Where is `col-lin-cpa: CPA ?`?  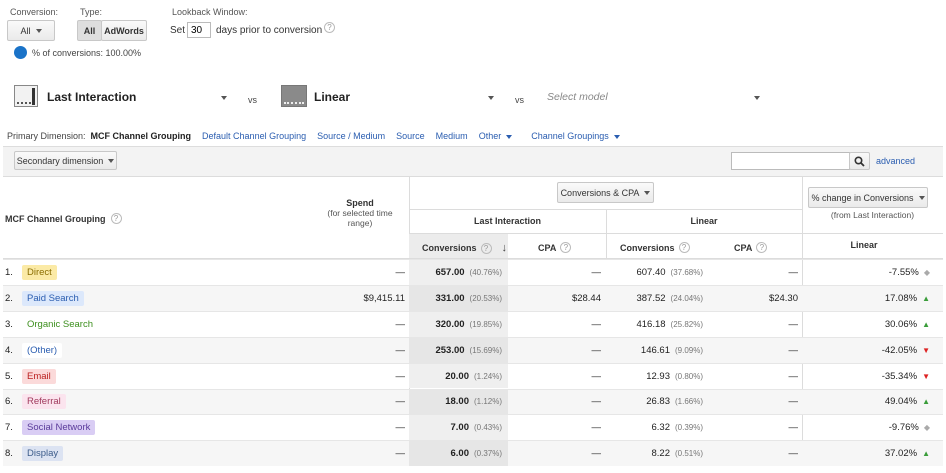 col-lin-cpa: CPA ? is located at coordinates (751, 247).